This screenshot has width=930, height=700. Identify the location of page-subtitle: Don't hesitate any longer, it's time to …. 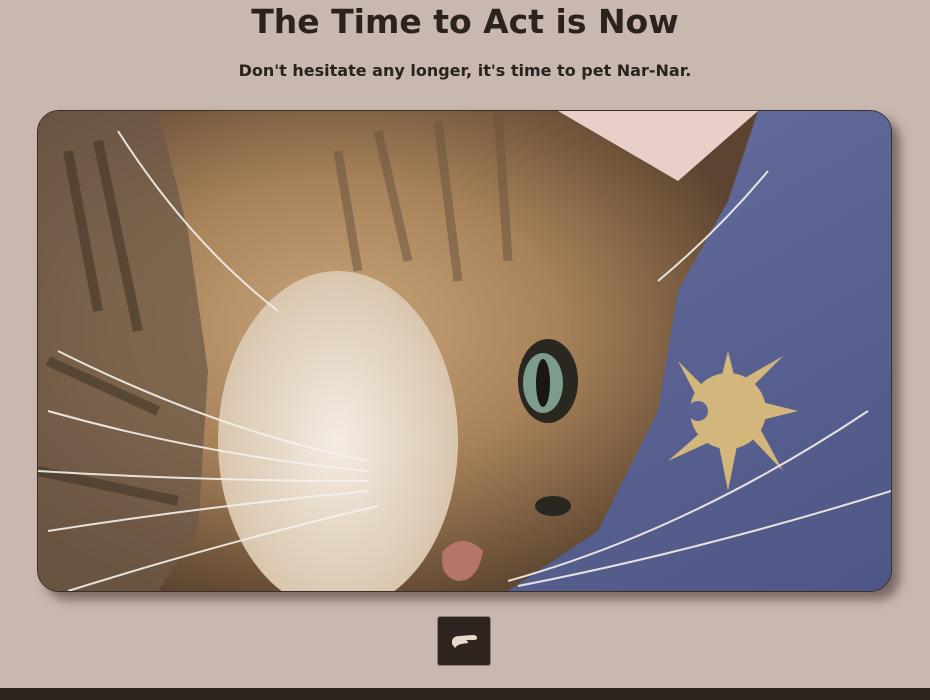
(465, 70).